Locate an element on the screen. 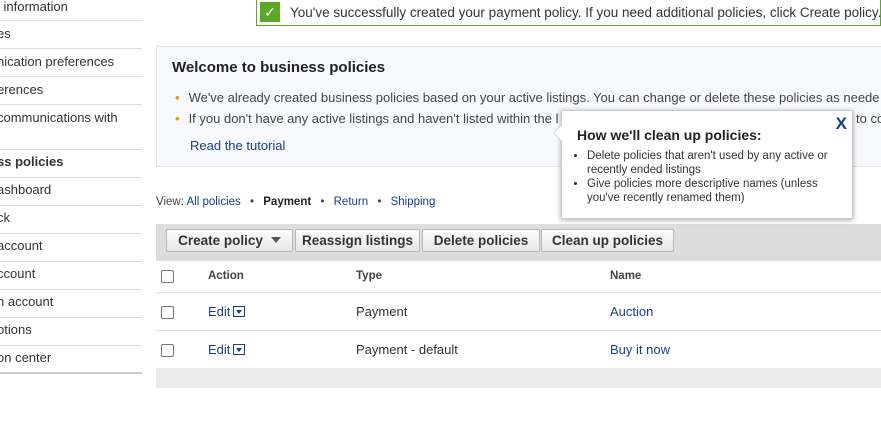 Image resolution: width=881 pixels, height=421 pixels. policy-type: Payment - default is located at coordinates (407, 349).